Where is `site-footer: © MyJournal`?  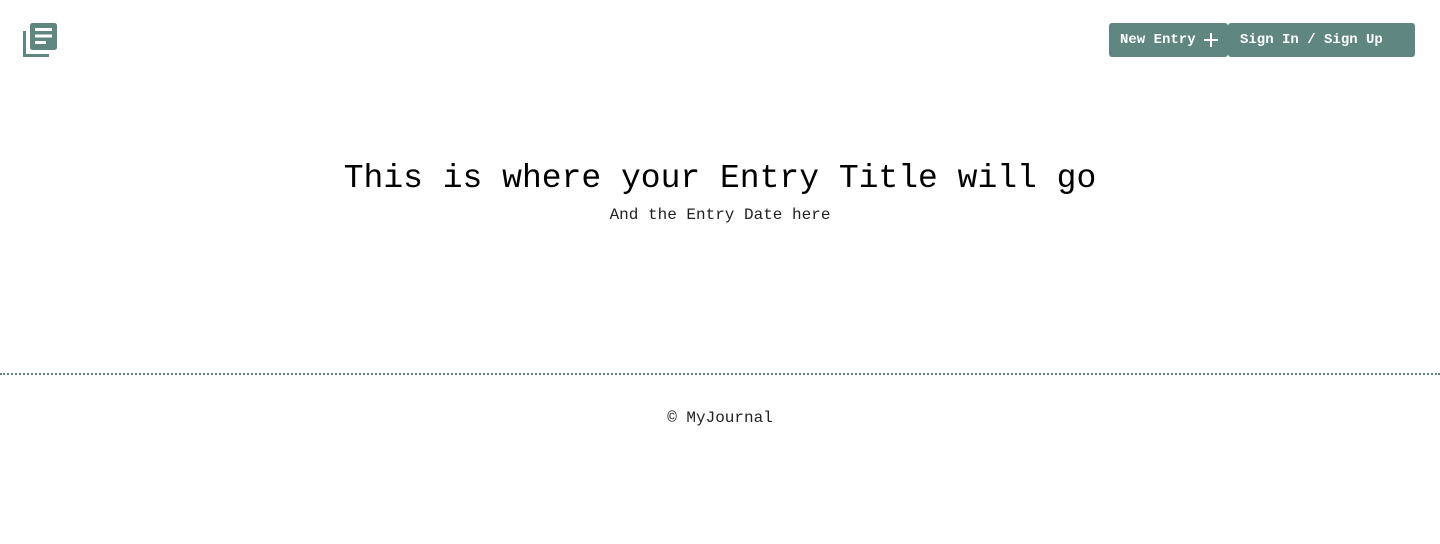 site-footer: © MyJournal is located at coordinates (720, 418).